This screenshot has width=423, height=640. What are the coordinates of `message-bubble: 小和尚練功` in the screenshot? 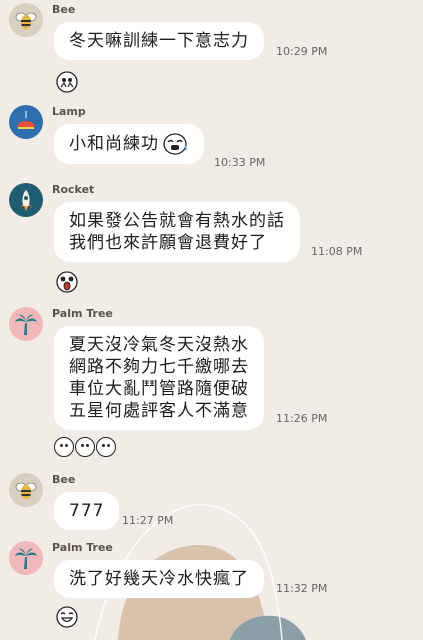 It's located at (129, 144).